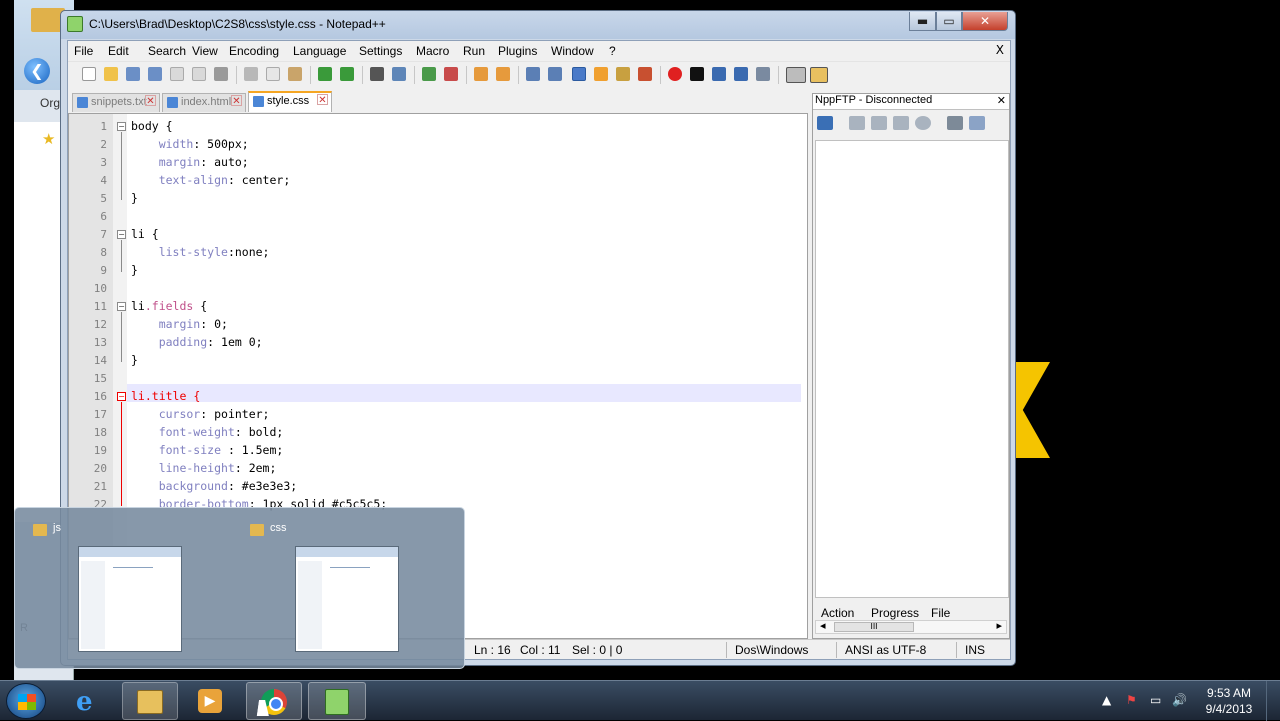 The height and width of the screenshot is (721, 1280). Describe the element at coordinates (1000, 50) in the screenshot. I see `close-document-icon: X` at that location.